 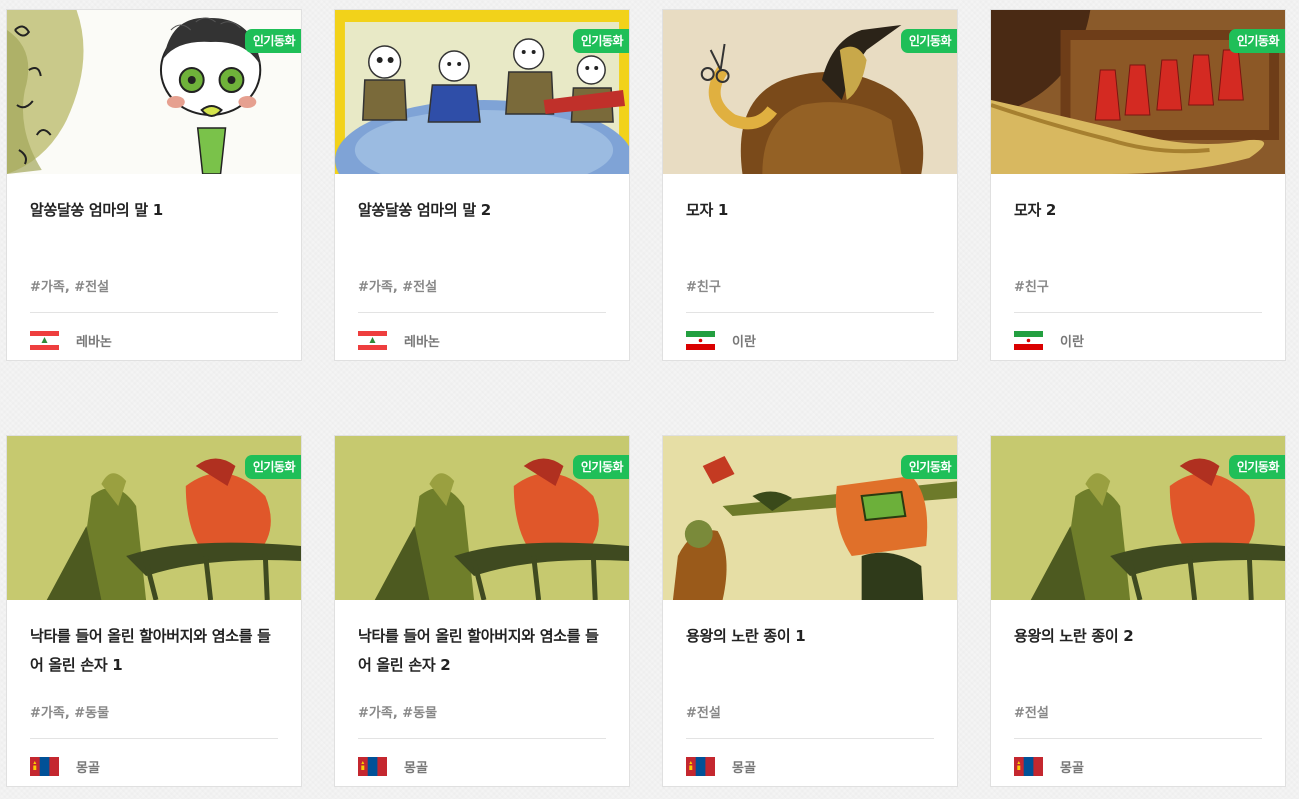 I want to click on story-title: 모자 1, so click(x=810, y=225).